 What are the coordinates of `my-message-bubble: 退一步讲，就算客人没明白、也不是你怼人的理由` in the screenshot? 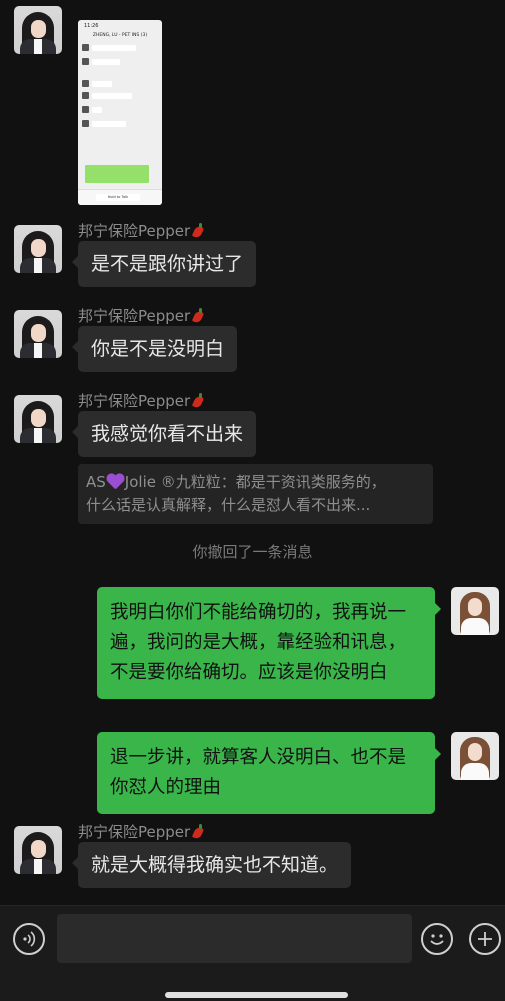 It's located at (269, 773).